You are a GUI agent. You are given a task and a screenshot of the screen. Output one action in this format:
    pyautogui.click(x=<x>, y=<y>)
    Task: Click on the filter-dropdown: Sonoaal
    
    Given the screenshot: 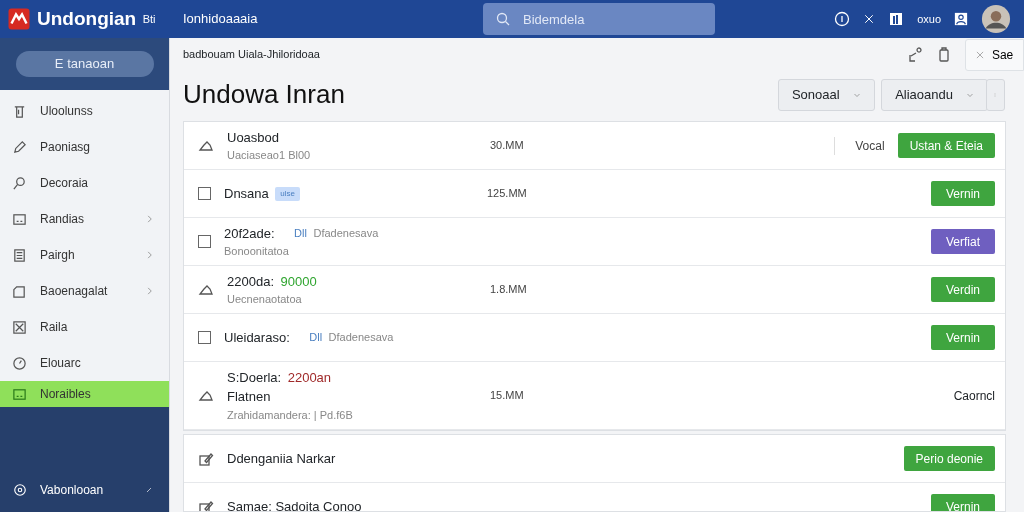 What is the action you would take?
    pyautogui.click(x=826, y=94)
    